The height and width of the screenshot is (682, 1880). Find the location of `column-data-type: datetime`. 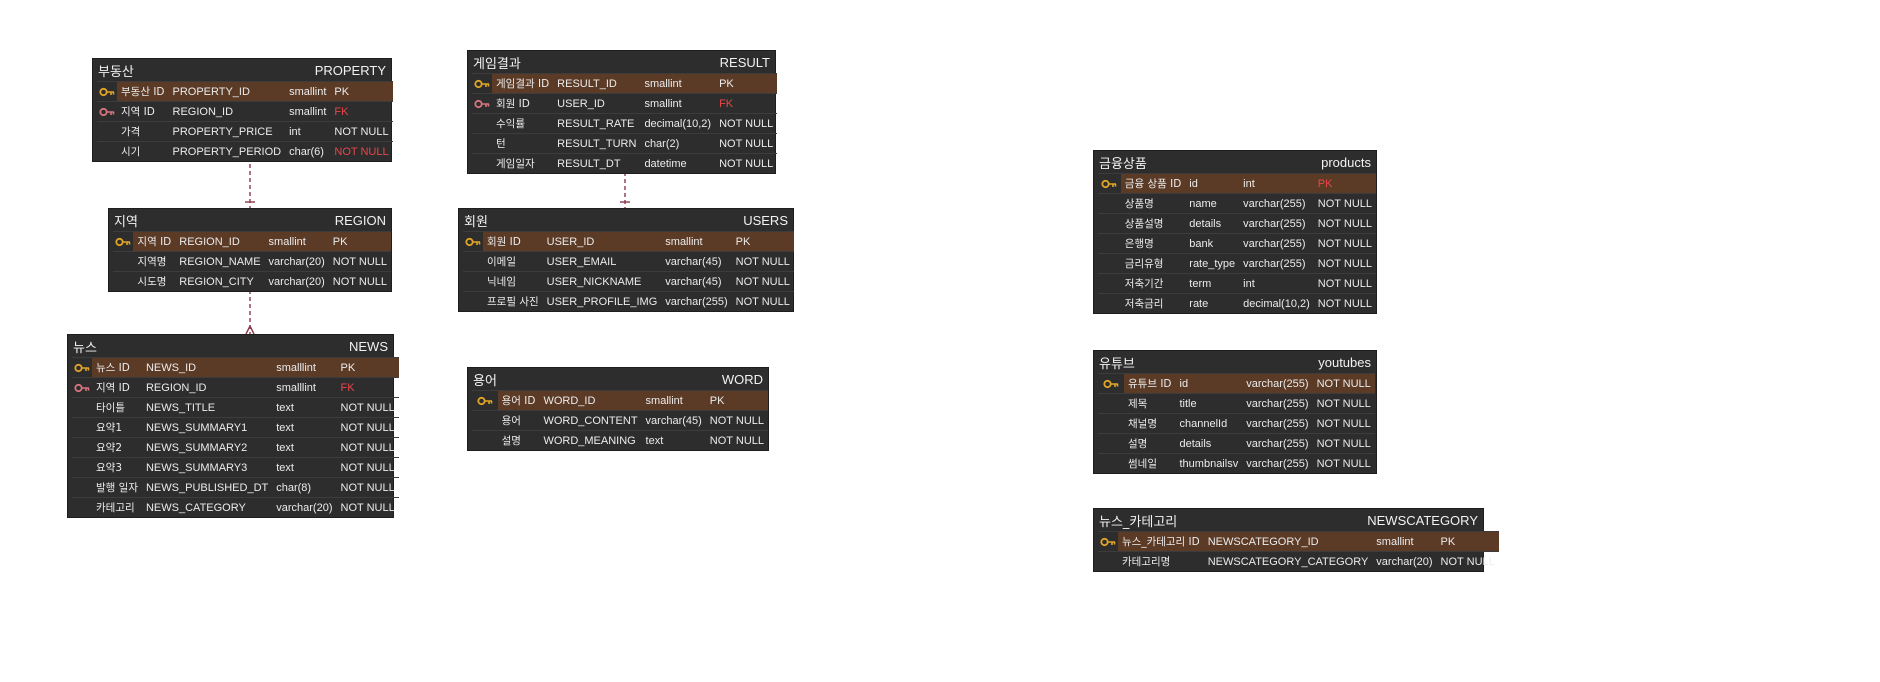

column-data-type: datetime is located at coordinates (678, 163).